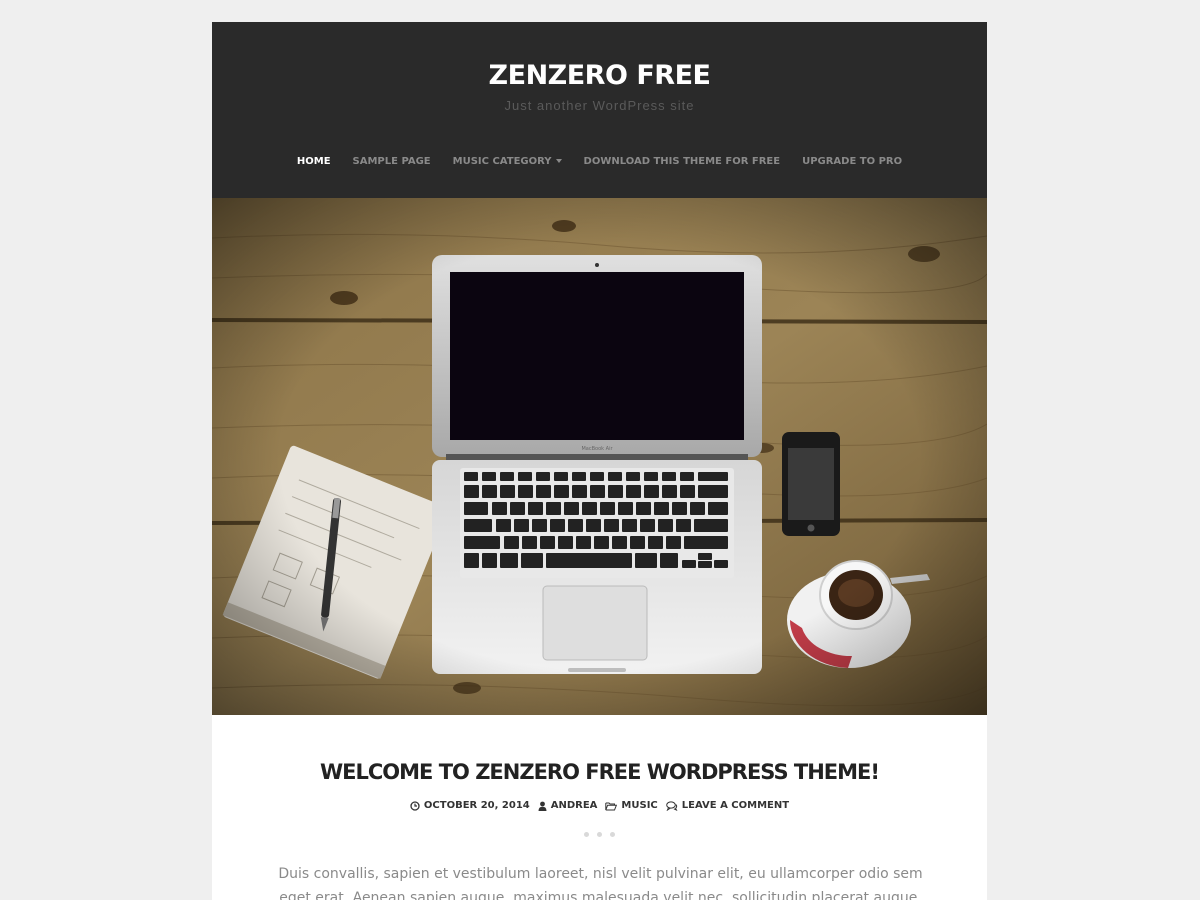  I want to click on nav-item-label: UPGRADE TO PRO, so click(852, 161).